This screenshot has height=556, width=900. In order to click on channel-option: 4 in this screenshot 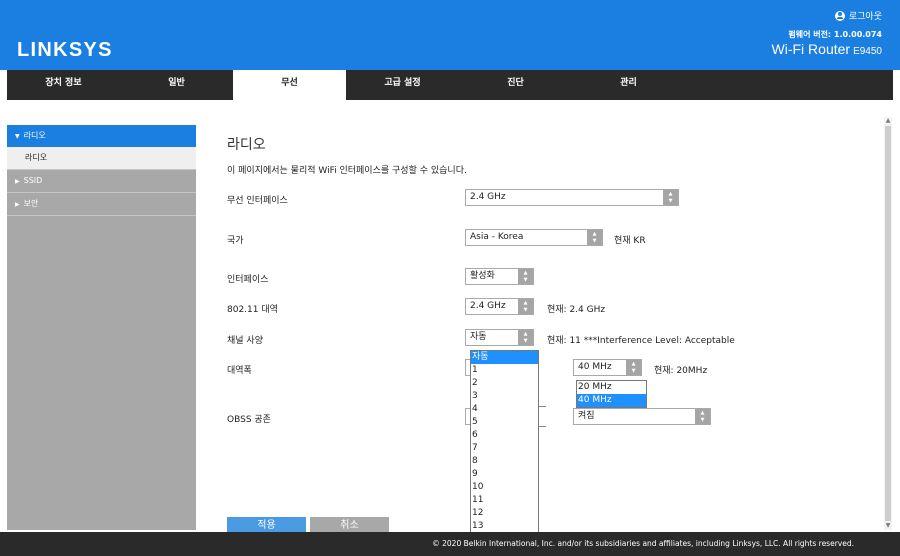, I will do `click(504, 409)`.